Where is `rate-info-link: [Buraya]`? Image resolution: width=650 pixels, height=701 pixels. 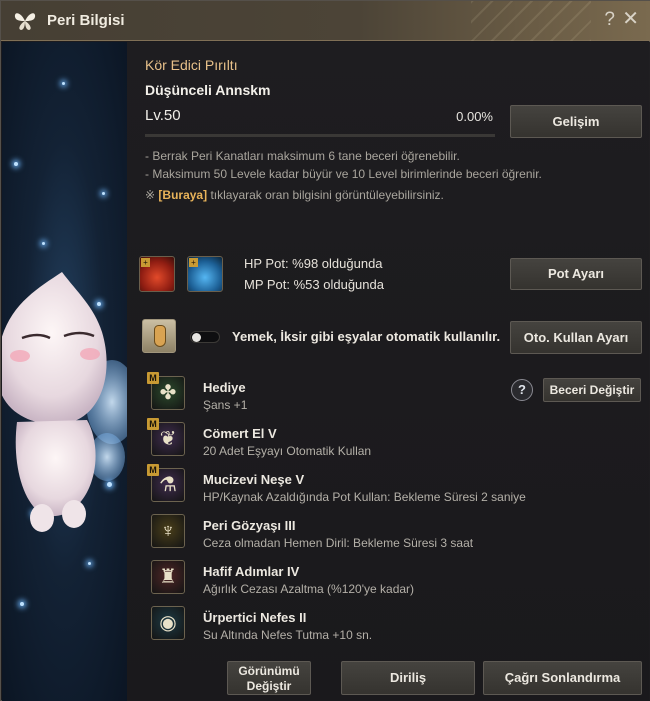 rate-info-link: [Buraya] is located at coordinates (182, 195).